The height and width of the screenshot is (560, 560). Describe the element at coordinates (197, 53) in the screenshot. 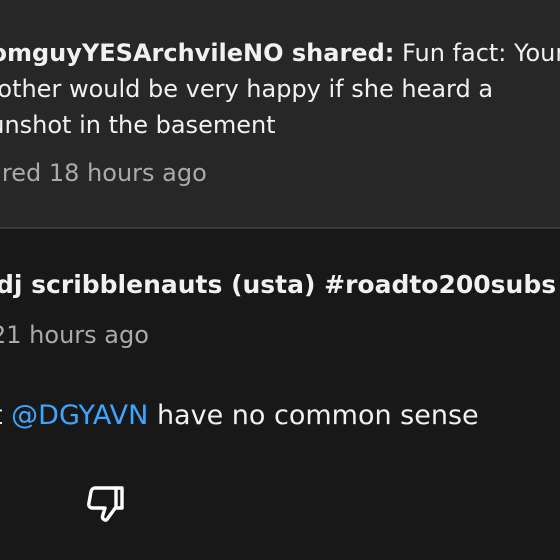

I see `shared-post-author: oomguyYESArchvileNO shared:` at that location.